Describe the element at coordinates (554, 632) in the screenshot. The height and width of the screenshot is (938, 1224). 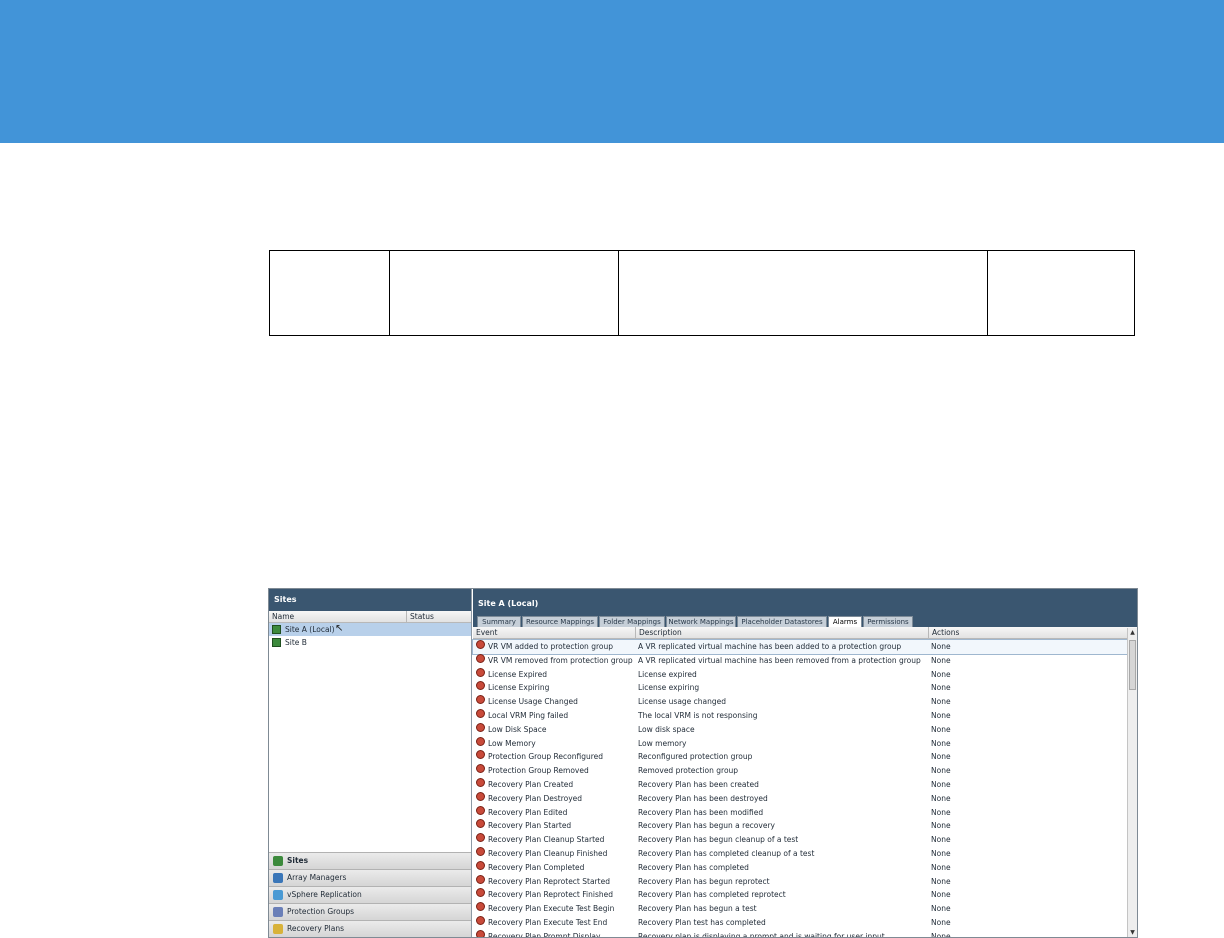
I see `column-header-event: Event` at that location.